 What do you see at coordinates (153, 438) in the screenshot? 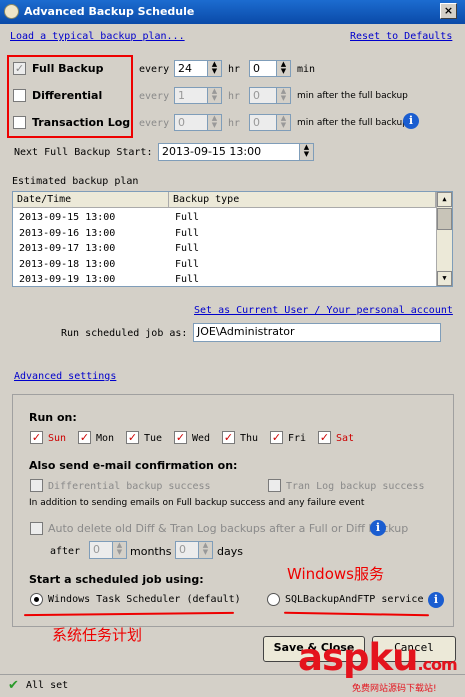
I see `day-label-tue: Tue` at bounding box center [153, 438].